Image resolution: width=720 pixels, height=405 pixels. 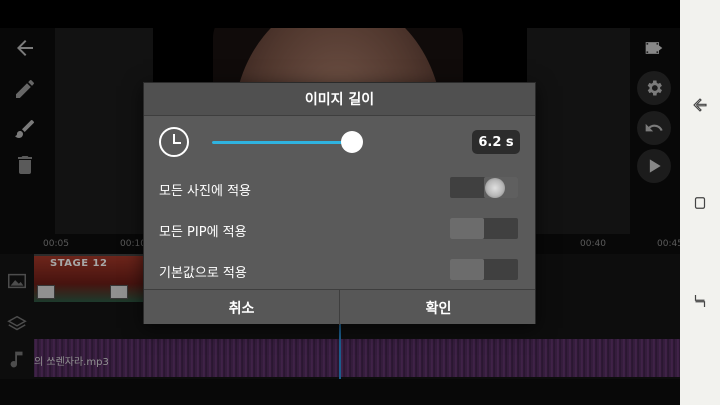 I want to click on option-apply-all-pip: 모든 PIP에 적용, so click(x=339, y=229).